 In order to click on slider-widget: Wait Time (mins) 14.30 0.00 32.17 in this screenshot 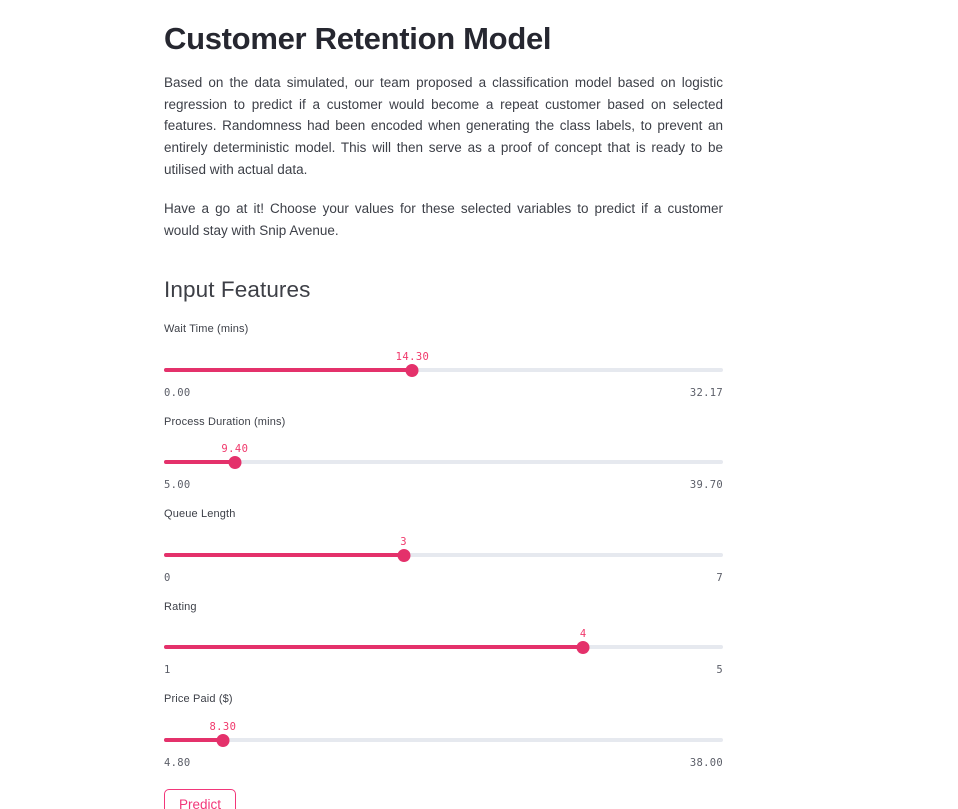, I will do `click(443, 352)`.